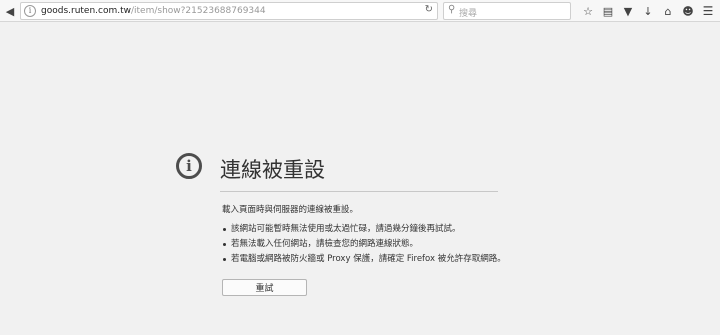  Describe the element at coordinates (189, 166) in the screenshot. I see `info-circle-icon: i` at that location.